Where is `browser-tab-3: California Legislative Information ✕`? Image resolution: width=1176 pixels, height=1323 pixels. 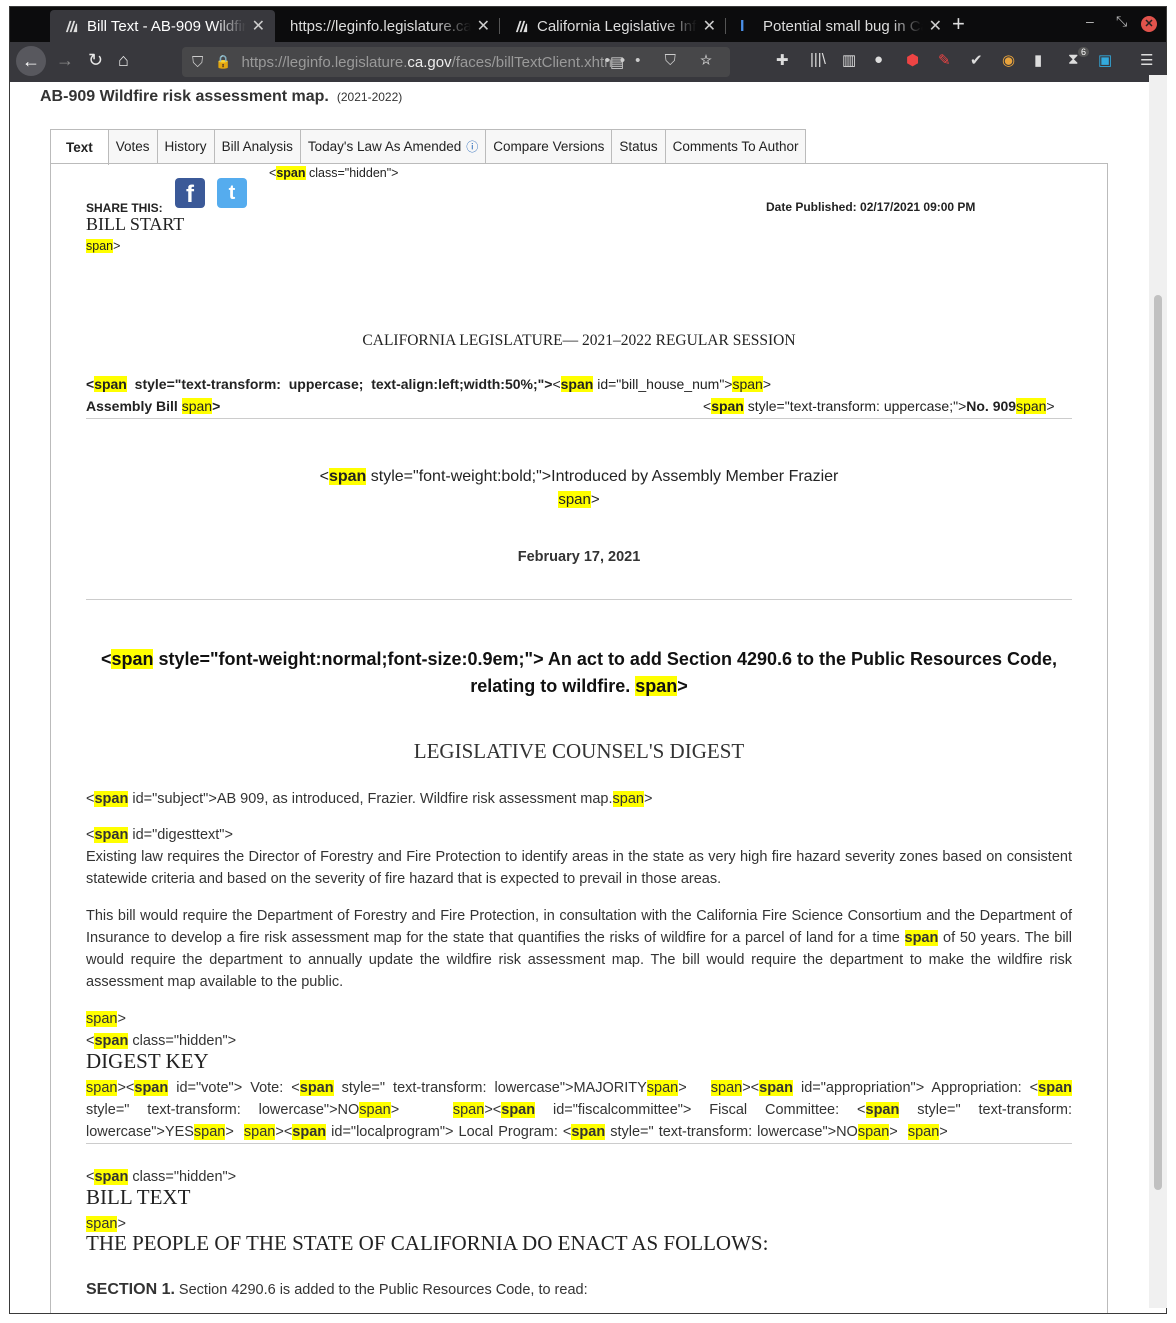
browser-tab-3: California Legislative Information ✕ is located at coordinates (613, 26).